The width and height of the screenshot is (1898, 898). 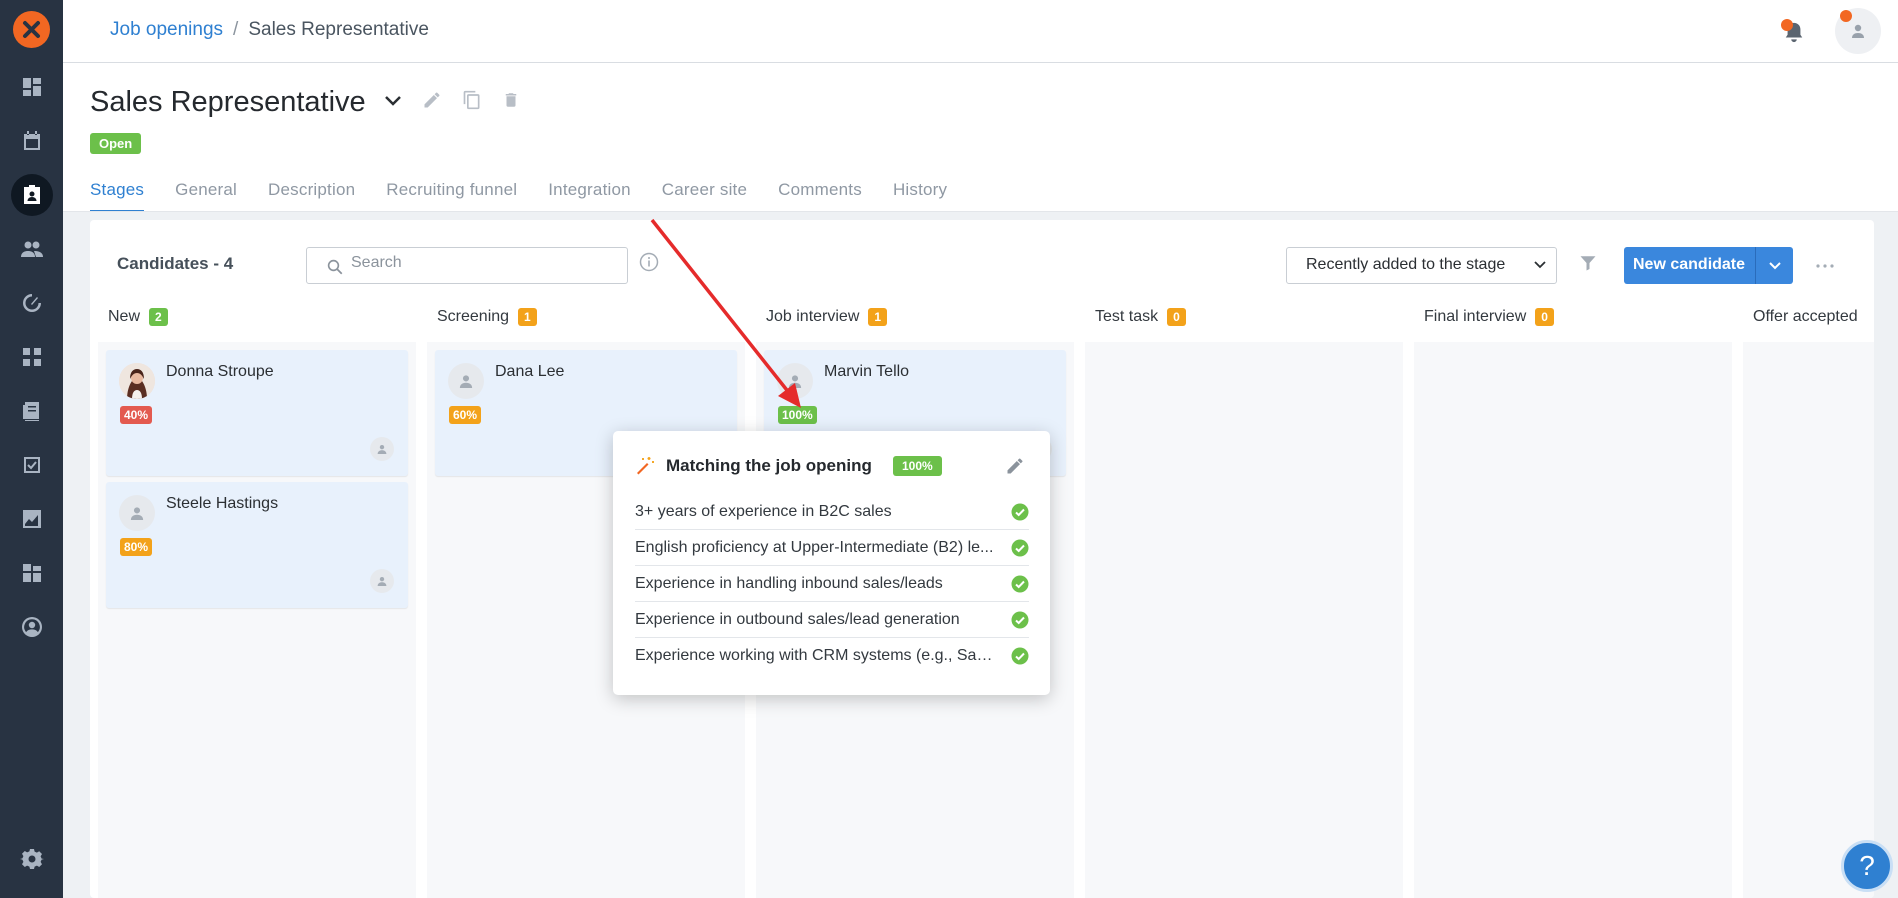 What do you see at coordinates (589, 196) in the screenshot?
I see `tab-integration: Integration` at bounding box center [589, 196].